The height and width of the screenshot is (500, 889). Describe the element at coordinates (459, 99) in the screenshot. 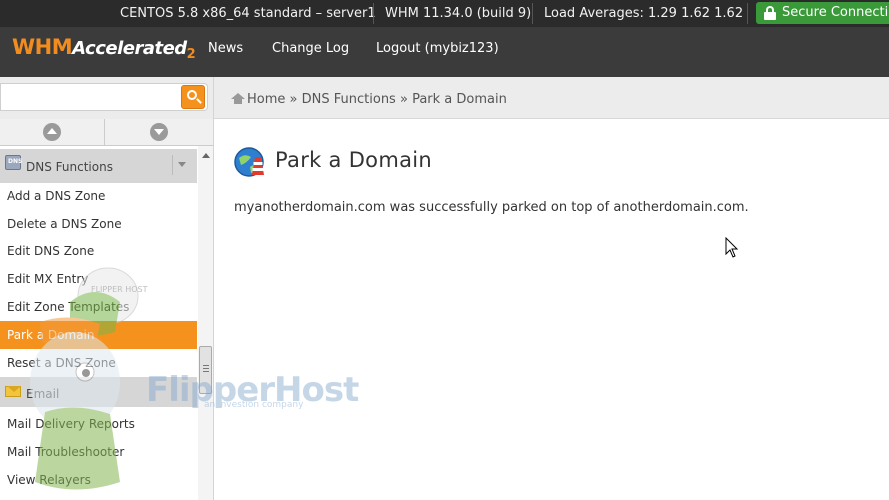

I see `breadcrumb-current-page: Park a Domain` at that location.